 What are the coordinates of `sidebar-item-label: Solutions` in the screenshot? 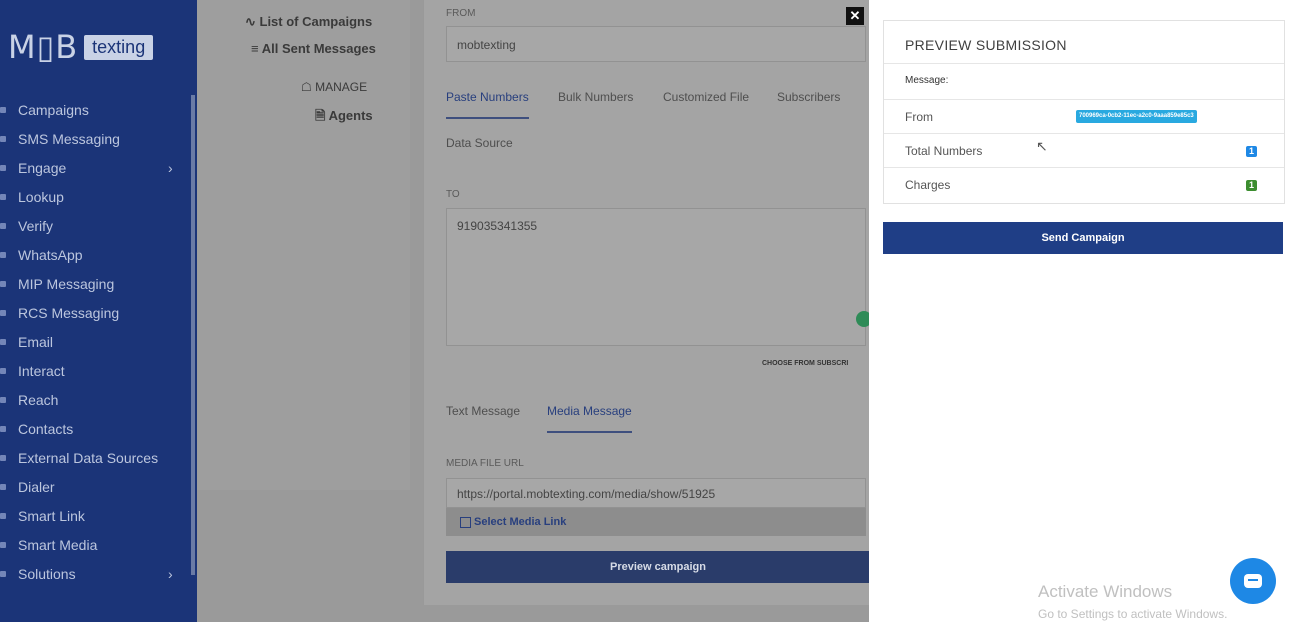 It's located at (47, 573).